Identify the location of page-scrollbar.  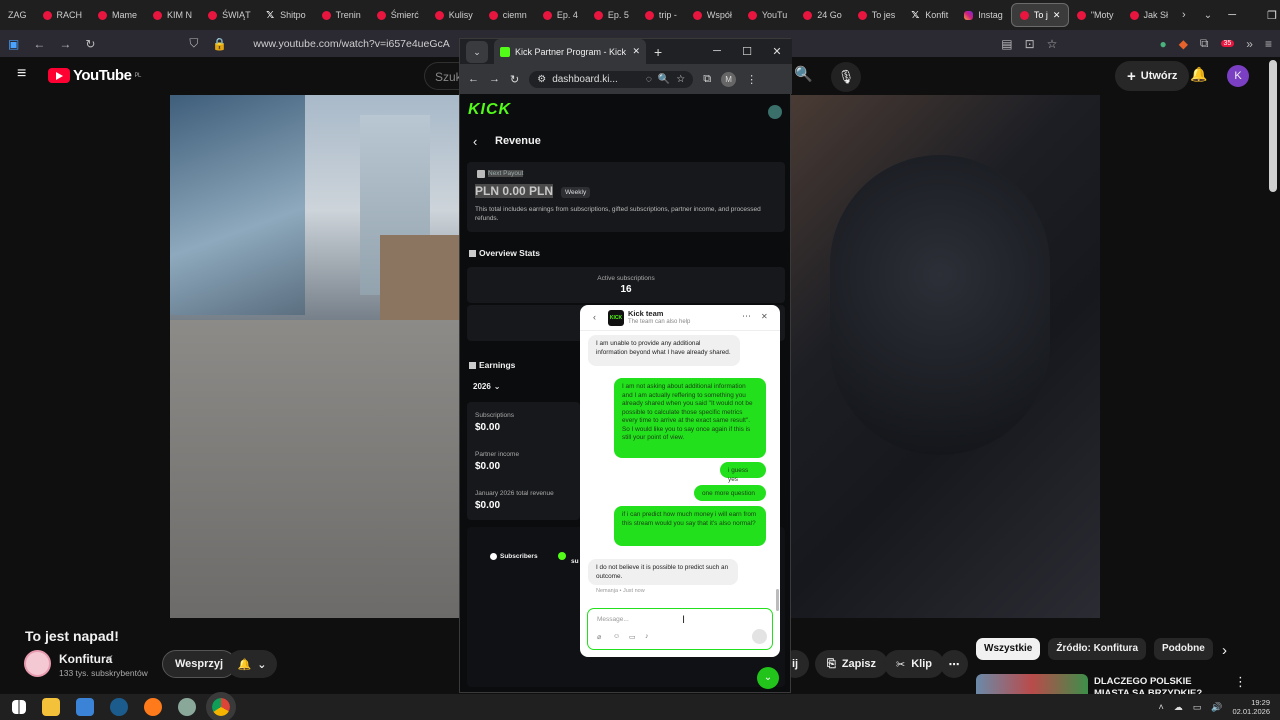
(1273, 126).